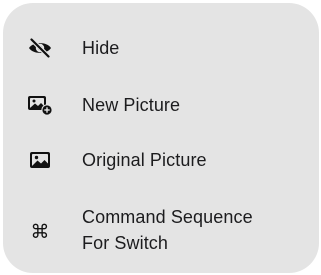 This screenshot has width=321, height=275. I want to click on photo-icon, so click(40, 160).